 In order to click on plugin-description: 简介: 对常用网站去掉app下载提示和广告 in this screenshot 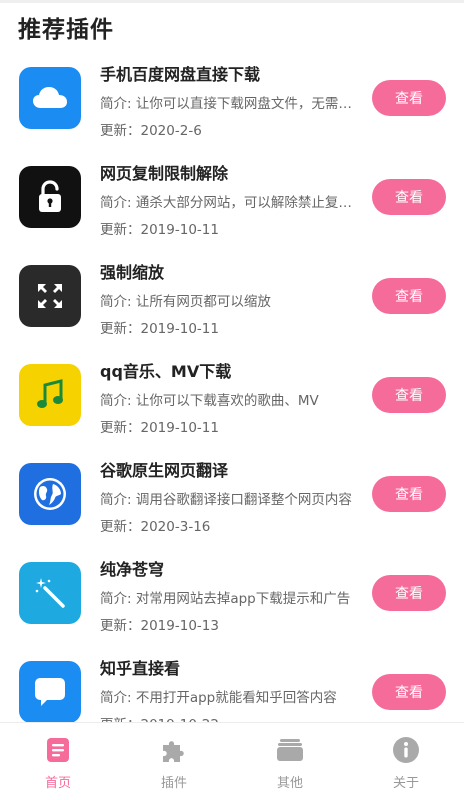, I will do `click(225, 599)`.